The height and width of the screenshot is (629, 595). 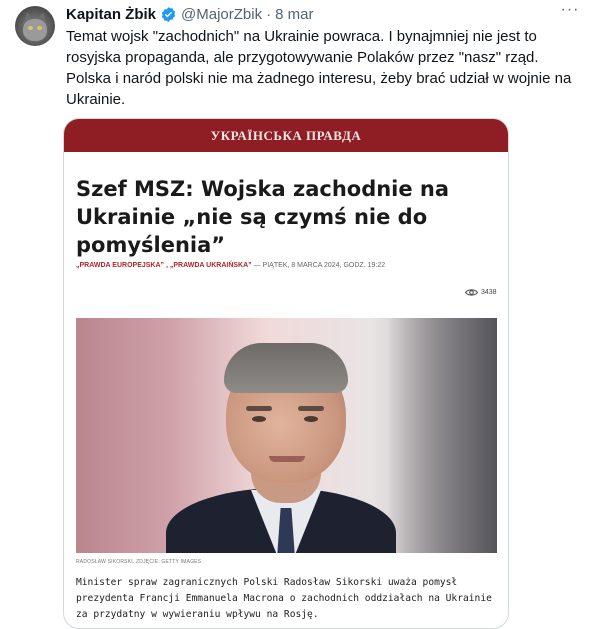 What do you see at coordinates (318, 265) in the screenshot?
I see `byline-date: — PIĄTEK, 8 MARCA 2024, GODZ. 19:22` at bounding box center [318, 265].